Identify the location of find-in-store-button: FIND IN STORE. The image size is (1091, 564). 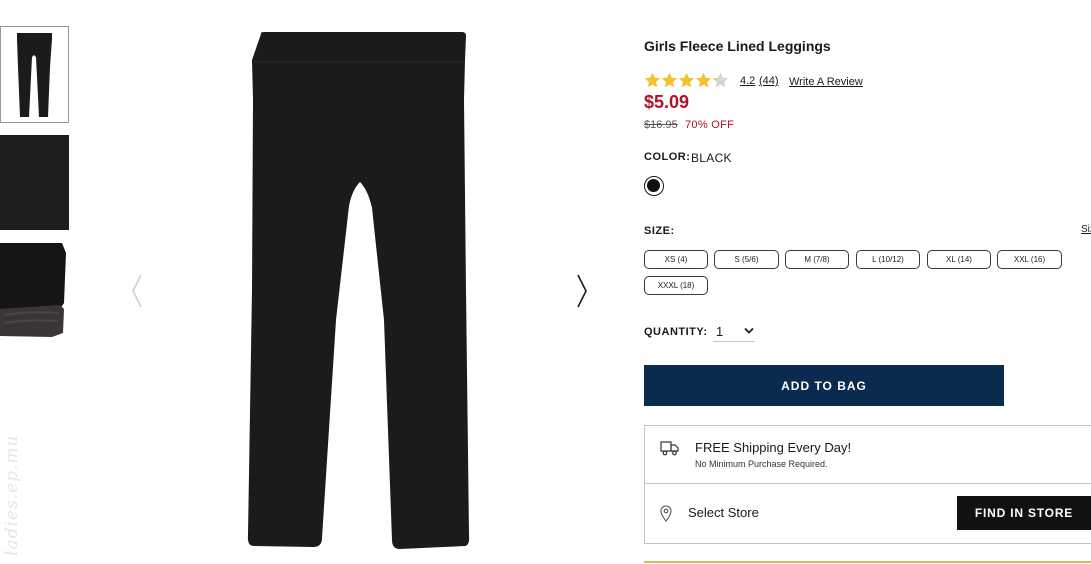
(1024, 513).